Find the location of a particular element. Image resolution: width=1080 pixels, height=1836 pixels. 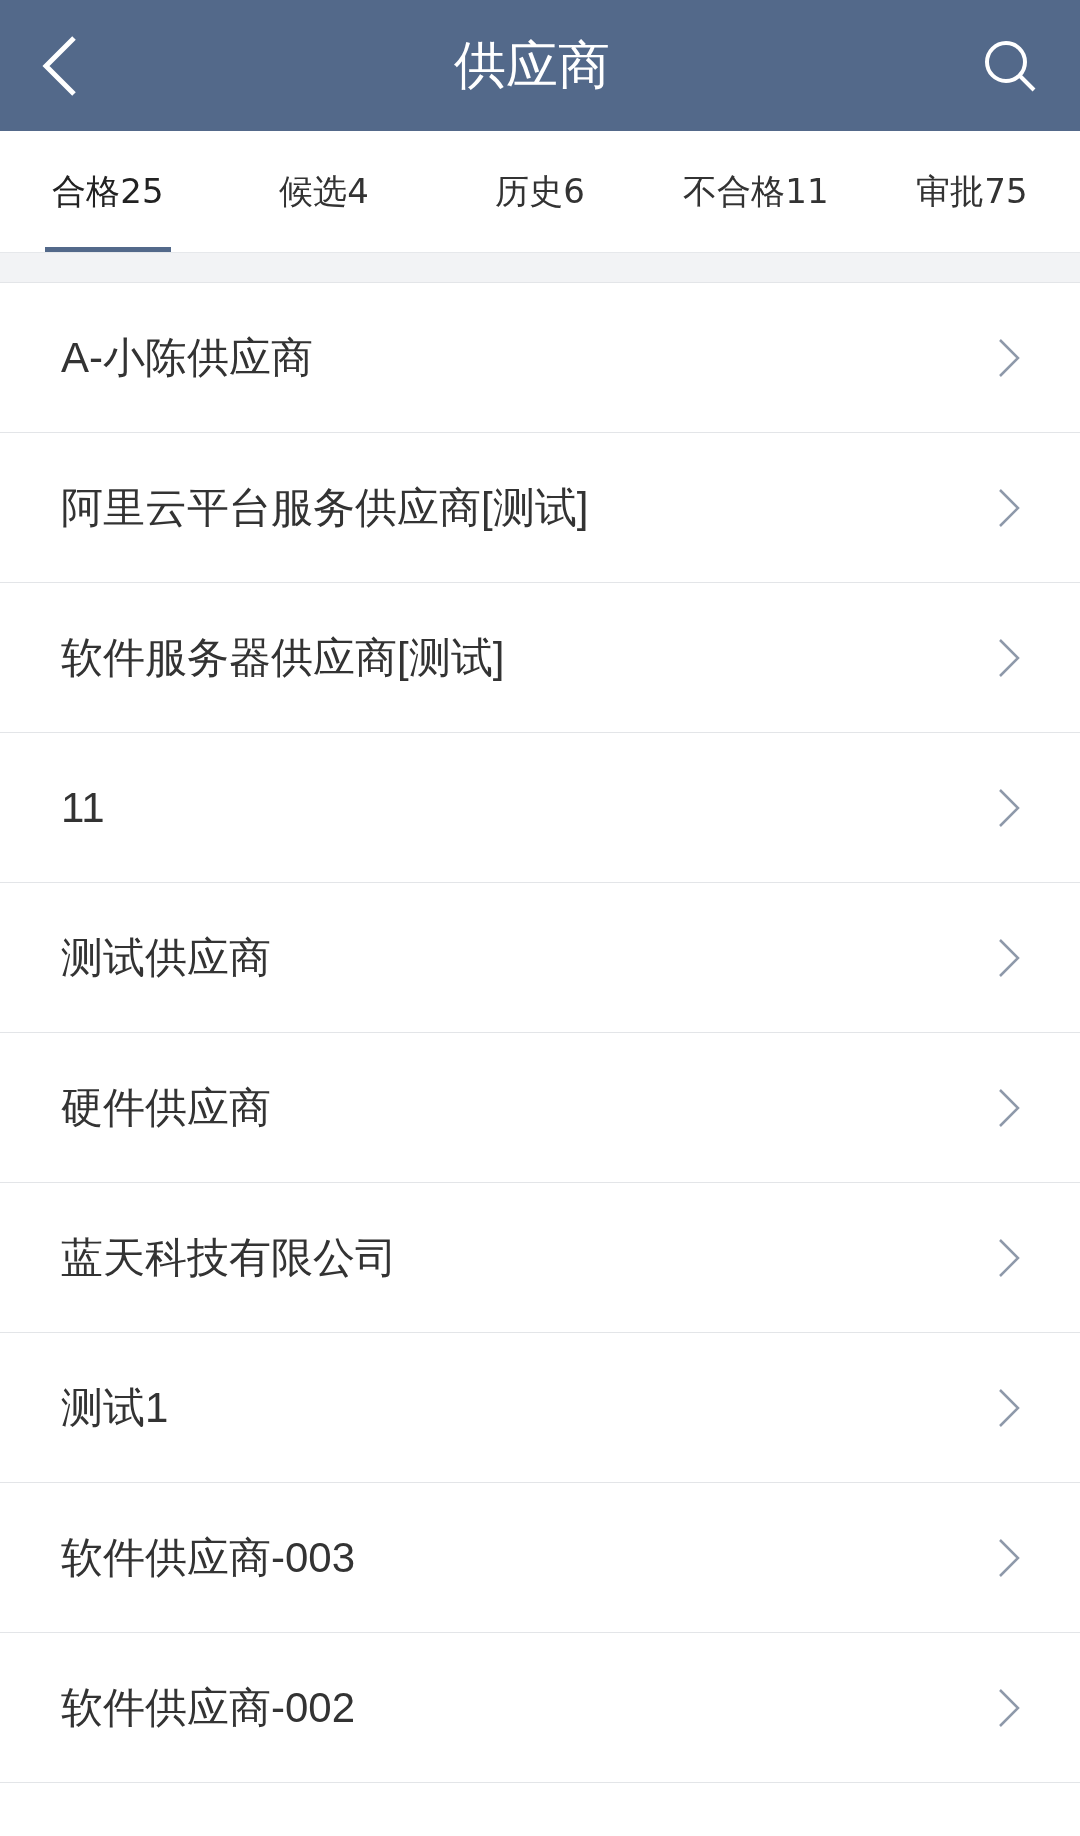

supplier-item: 蓝天科技有限公司 is located at coordinates (540, 1258).